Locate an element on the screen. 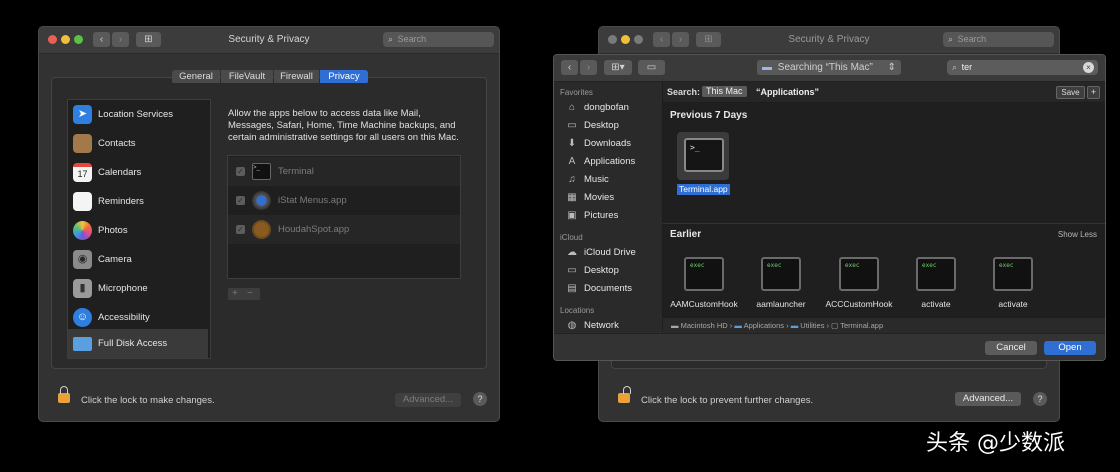  section-divider is located at coordinates (884, 223).